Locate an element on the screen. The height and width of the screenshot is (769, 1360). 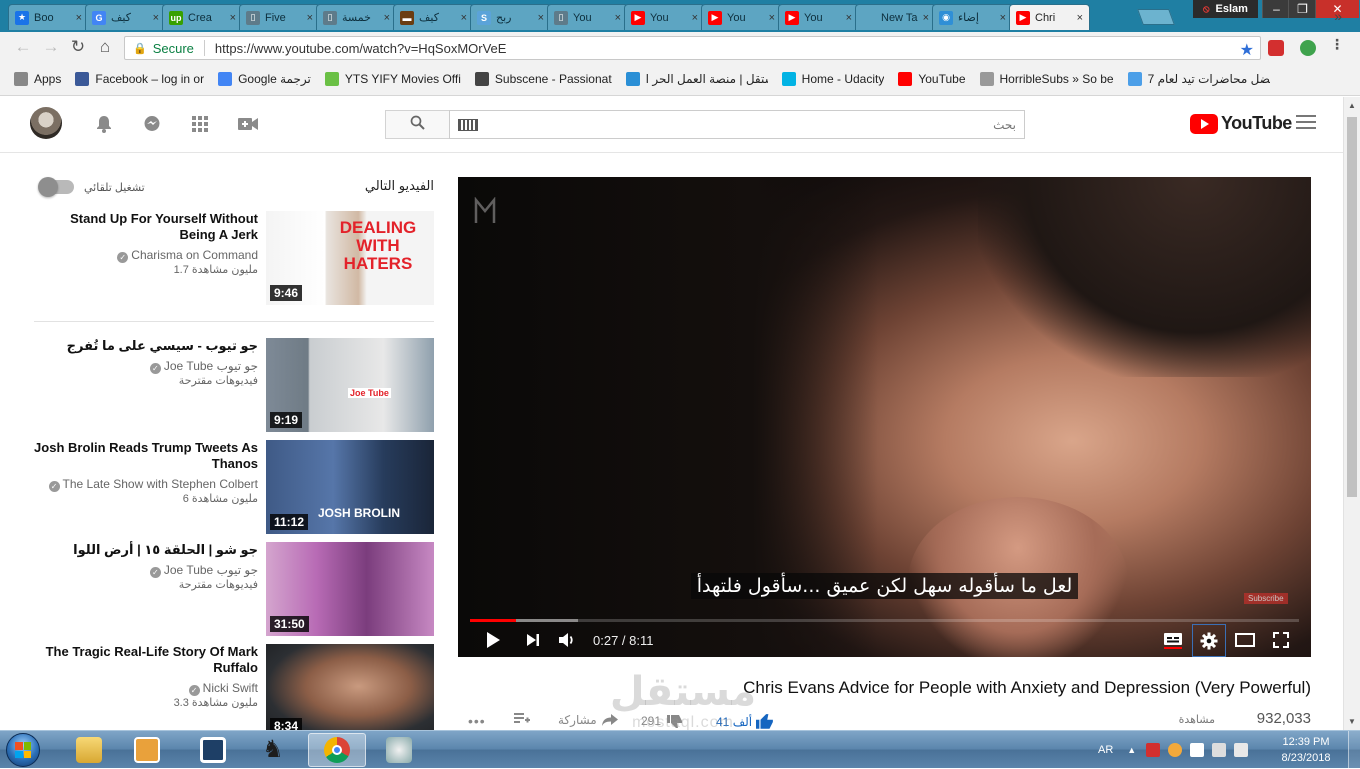
channel-name: ✓ The Late Show with Stephen Colbert is located at coordinates (146, 484).